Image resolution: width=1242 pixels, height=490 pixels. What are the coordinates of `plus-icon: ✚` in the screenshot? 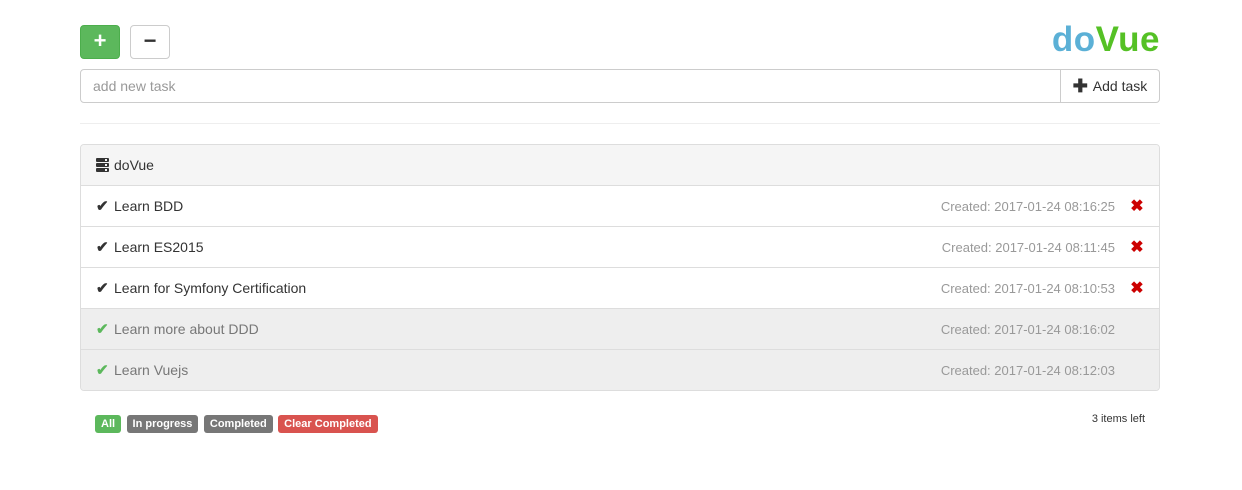 It's located at (1080, 86).